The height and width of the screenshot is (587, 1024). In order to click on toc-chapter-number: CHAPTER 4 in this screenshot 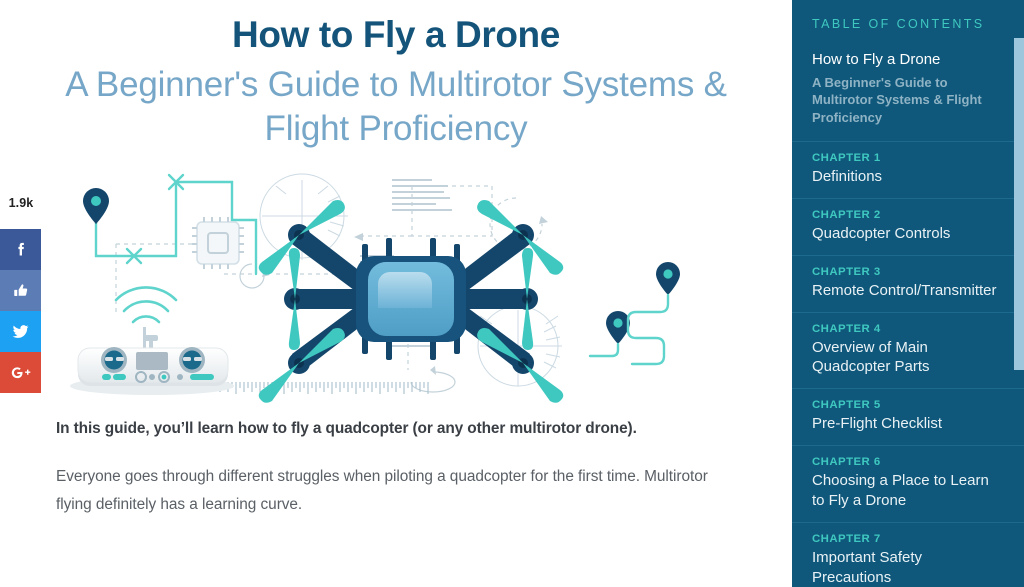, I will do `click(846, 328)`.